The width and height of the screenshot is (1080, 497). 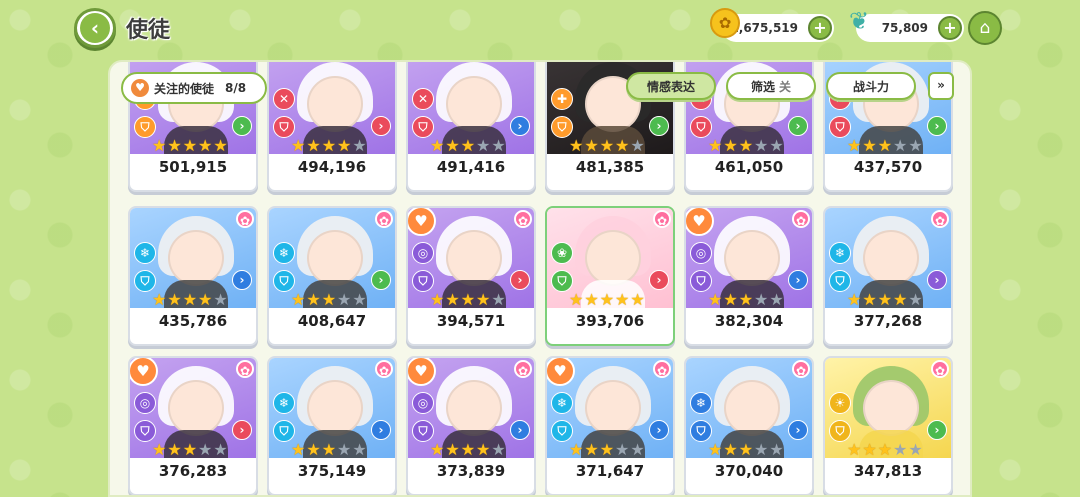 I want to click on apostle-card: ❄ ⛉ › ✿ ★ ★ ★ ★ ★ 375,149, so click(x=332, y=425).